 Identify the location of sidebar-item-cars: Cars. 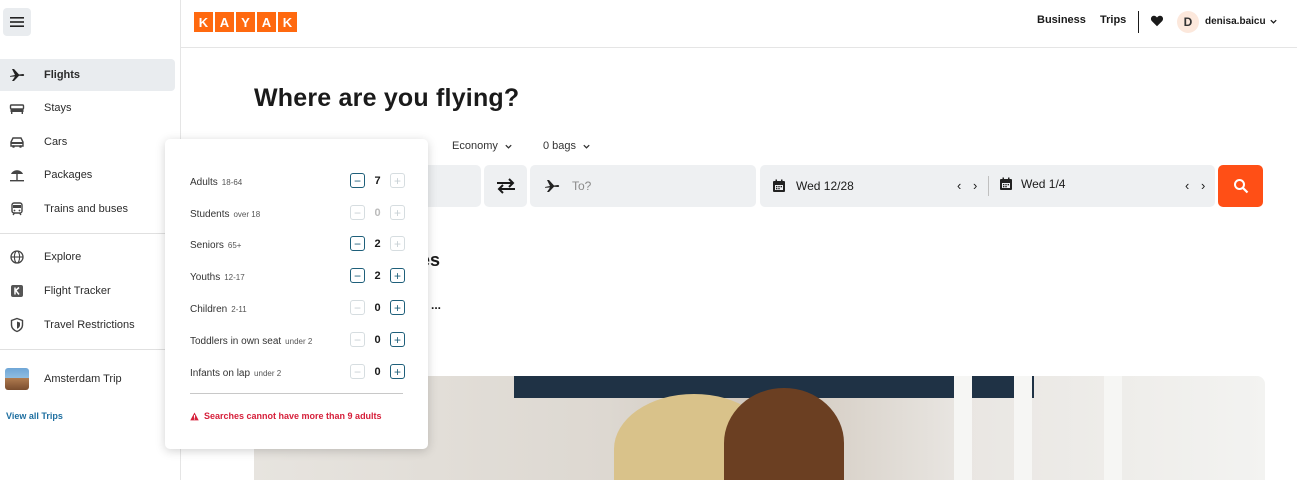
(87, 142).